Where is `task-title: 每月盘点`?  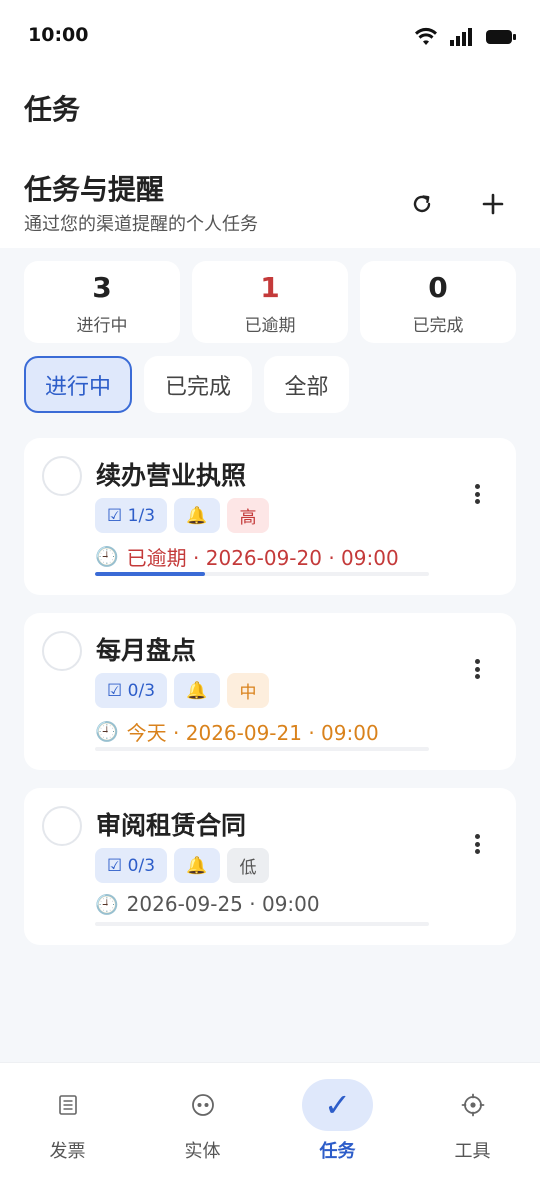
task-title: 每月盘点 is located at coordinates (146, 650).